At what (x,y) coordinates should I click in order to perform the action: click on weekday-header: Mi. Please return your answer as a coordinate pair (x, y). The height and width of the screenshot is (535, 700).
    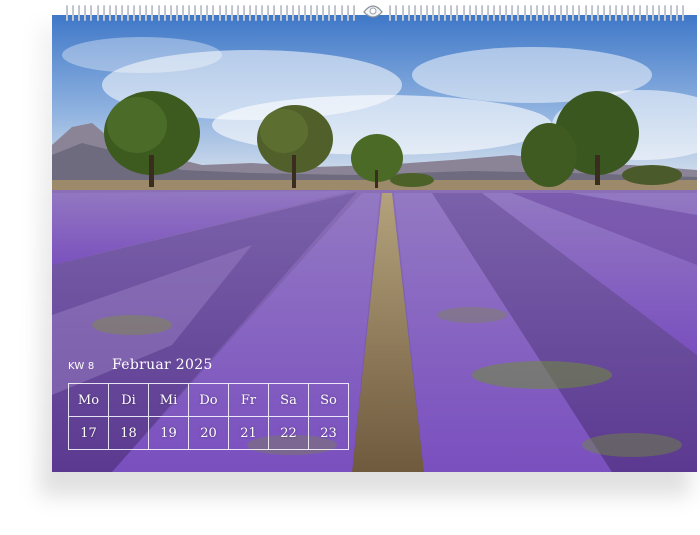
    Looking at the image, I should click on (169, 400).